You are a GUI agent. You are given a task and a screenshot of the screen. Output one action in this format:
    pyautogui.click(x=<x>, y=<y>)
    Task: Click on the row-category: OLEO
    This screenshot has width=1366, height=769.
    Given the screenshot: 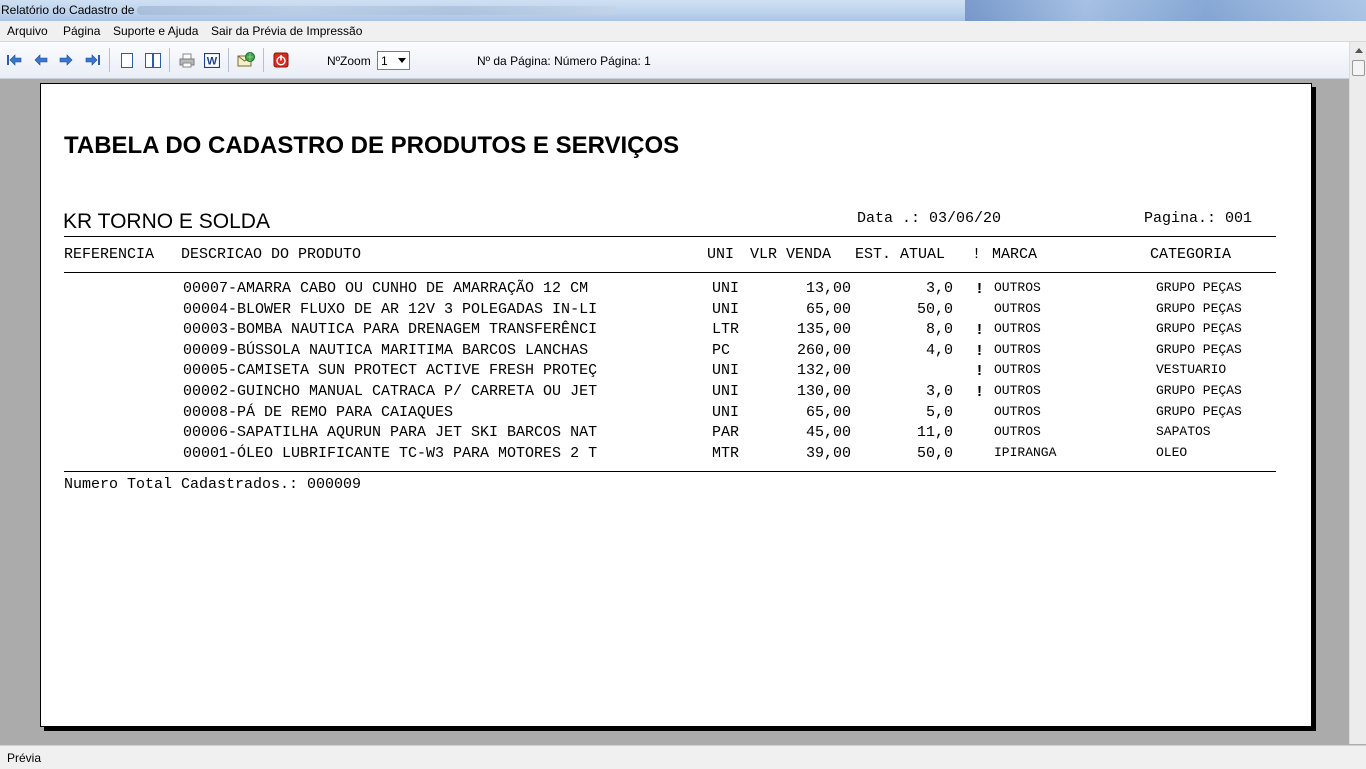 What is the action you would take?
    pyautogui.click(x=1172, y=452)
    